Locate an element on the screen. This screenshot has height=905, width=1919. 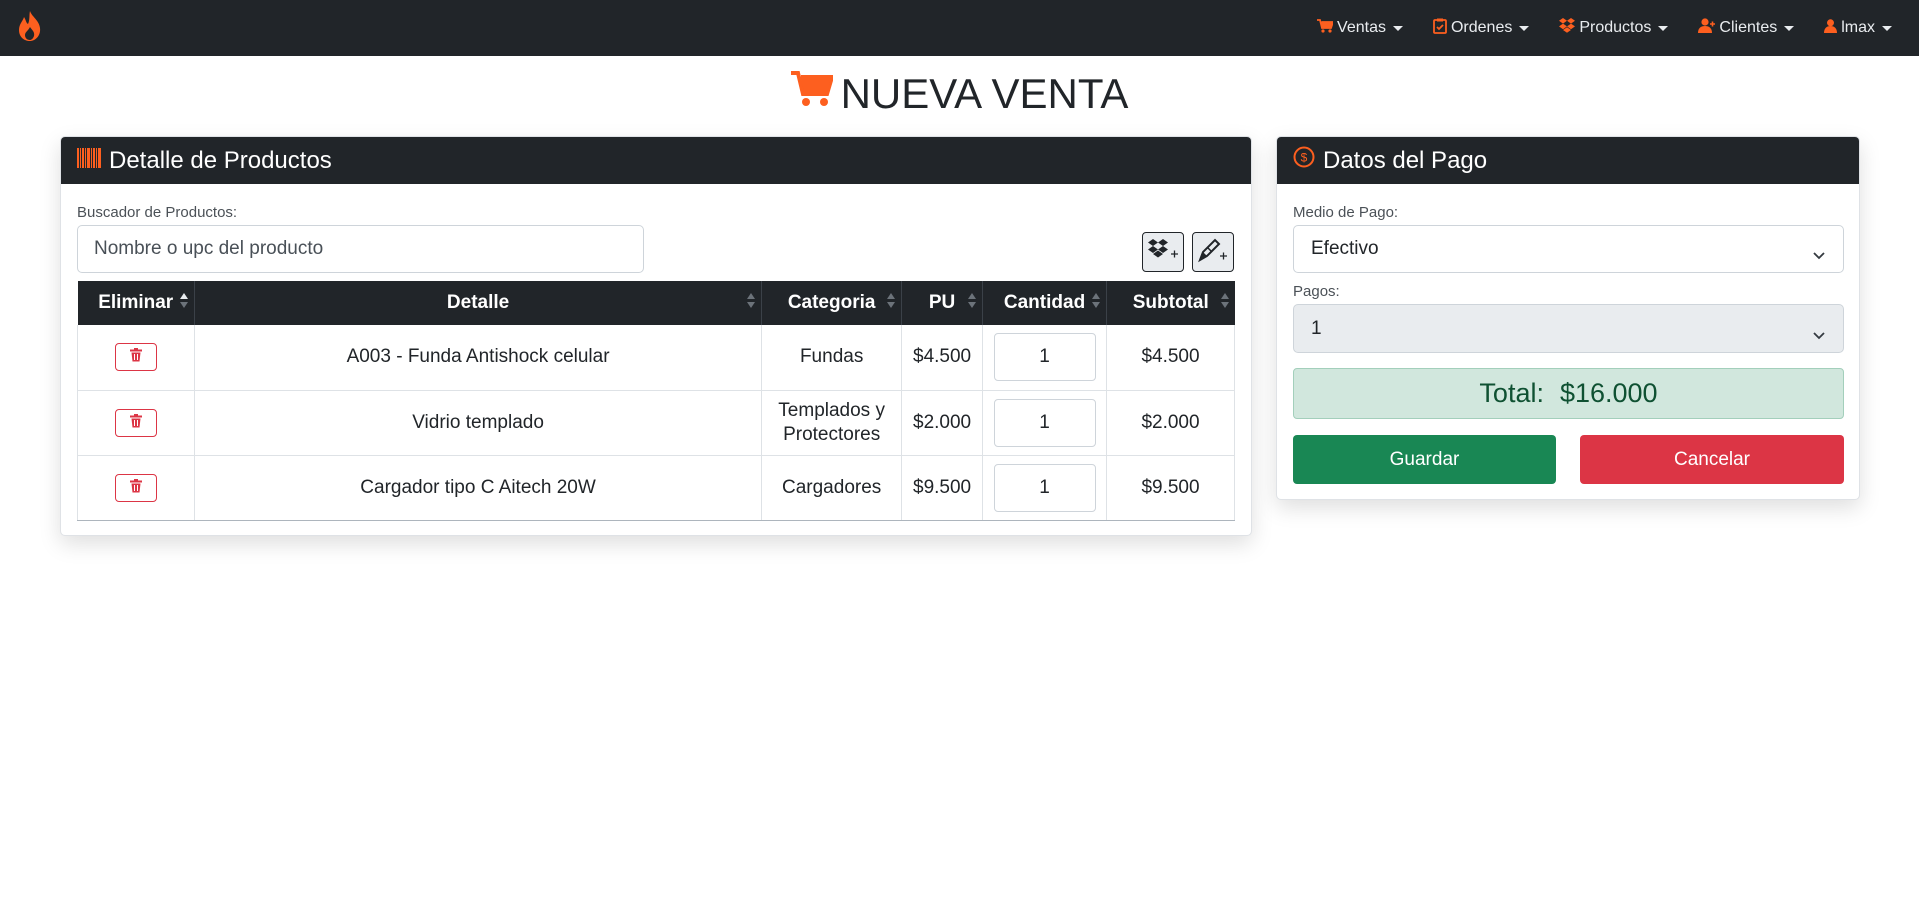
products-card-title: Detalle de Productos is located at coordinates (220, 160).